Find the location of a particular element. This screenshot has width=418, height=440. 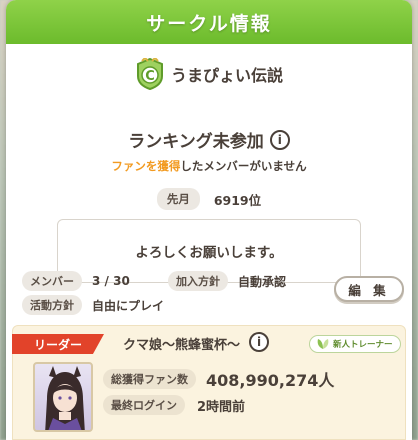

members-label: メンバー is located at coordinates (52, 281).